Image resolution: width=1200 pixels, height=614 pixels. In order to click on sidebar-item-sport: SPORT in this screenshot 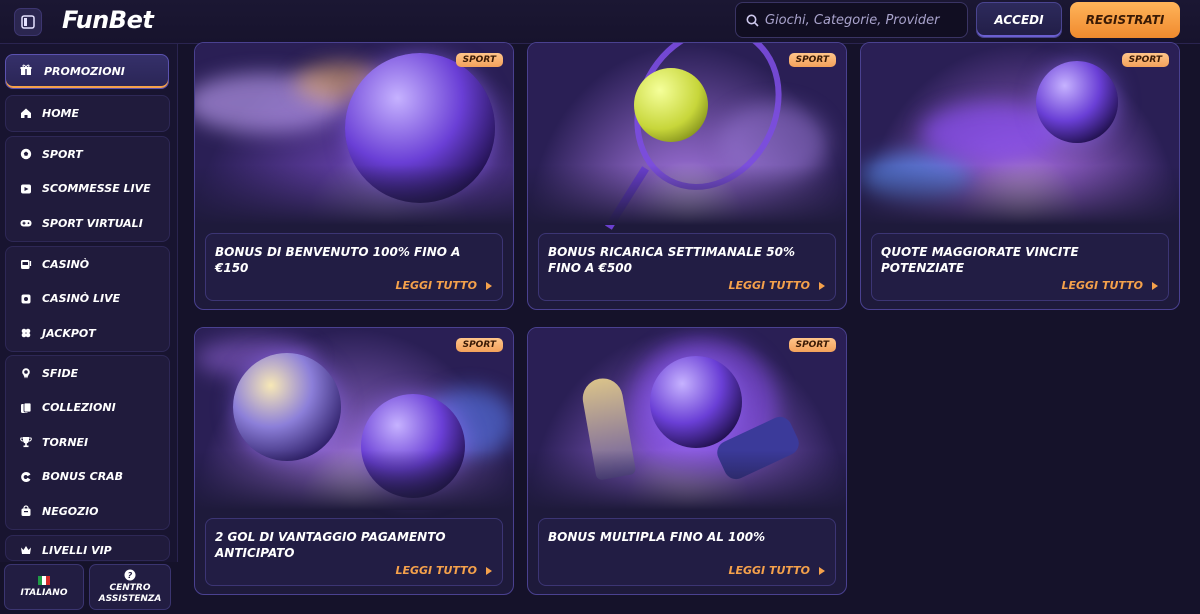, I will do `click(87, 154)`.